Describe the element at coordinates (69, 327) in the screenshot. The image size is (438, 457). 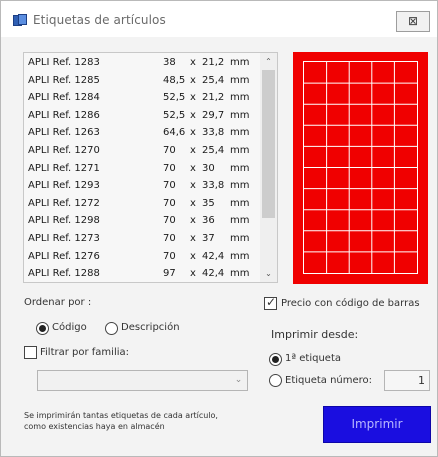
I see `codigo-radio-label: Código` at that location.